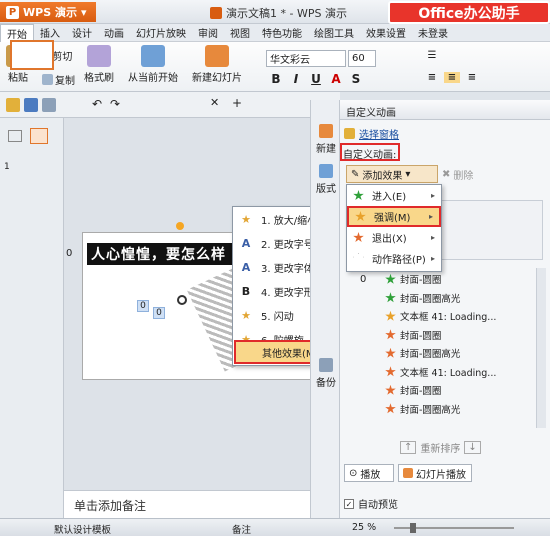 The height and width of the screenshot is (536, 550). Describe the element at coordinates (289, 221) in the screenshot. I see `menu-item-label: 1. 放大/缩小` at that location.